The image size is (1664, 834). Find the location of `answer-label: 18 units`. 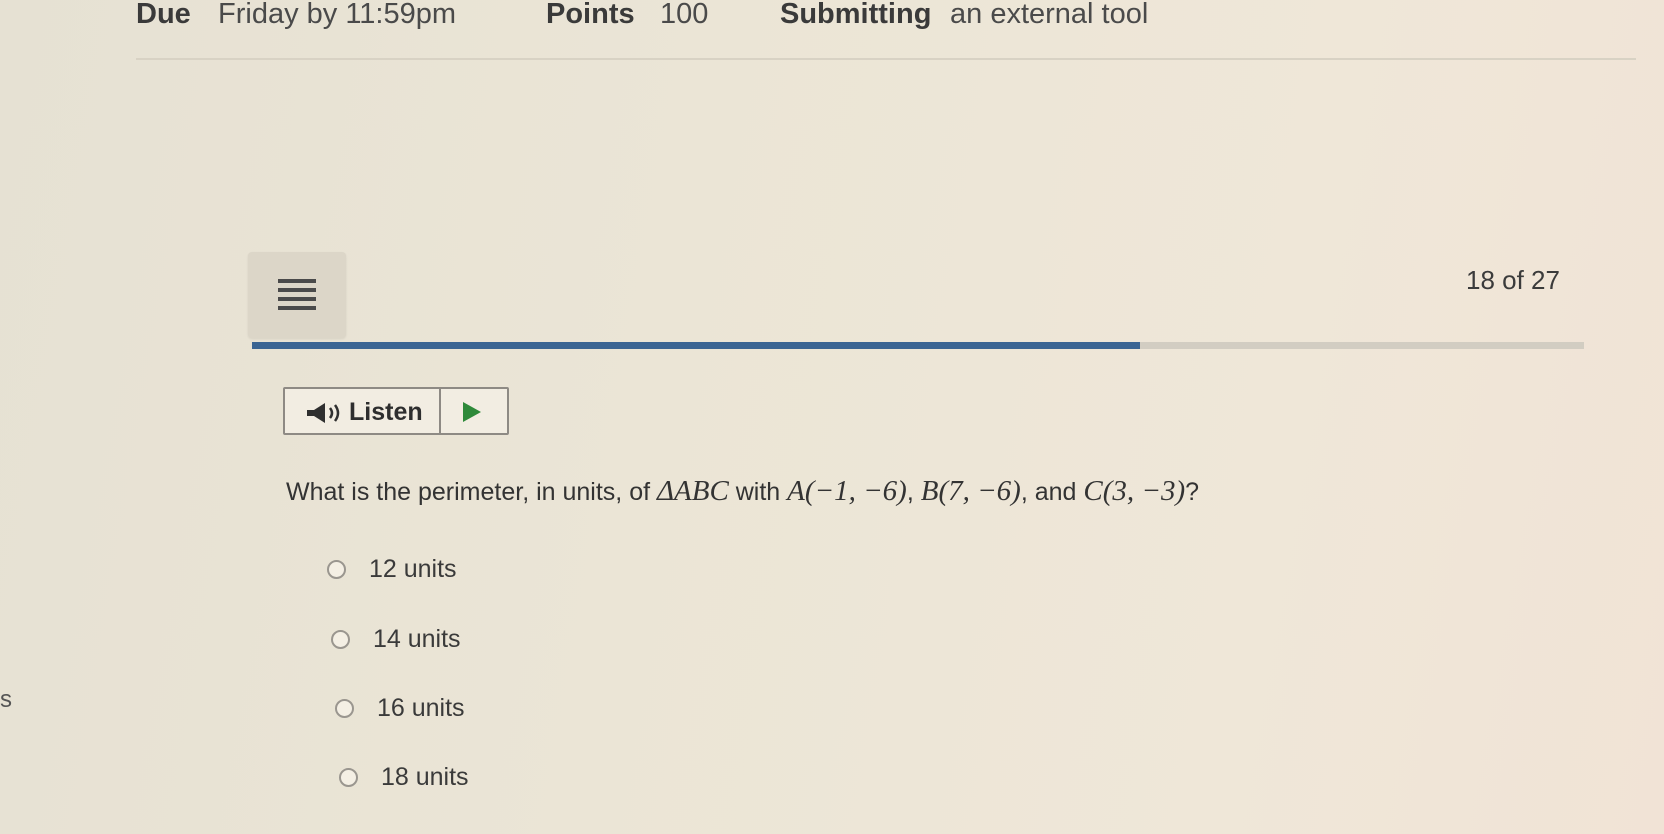

answer-label: 18 units is located at coordinates (425, 777).